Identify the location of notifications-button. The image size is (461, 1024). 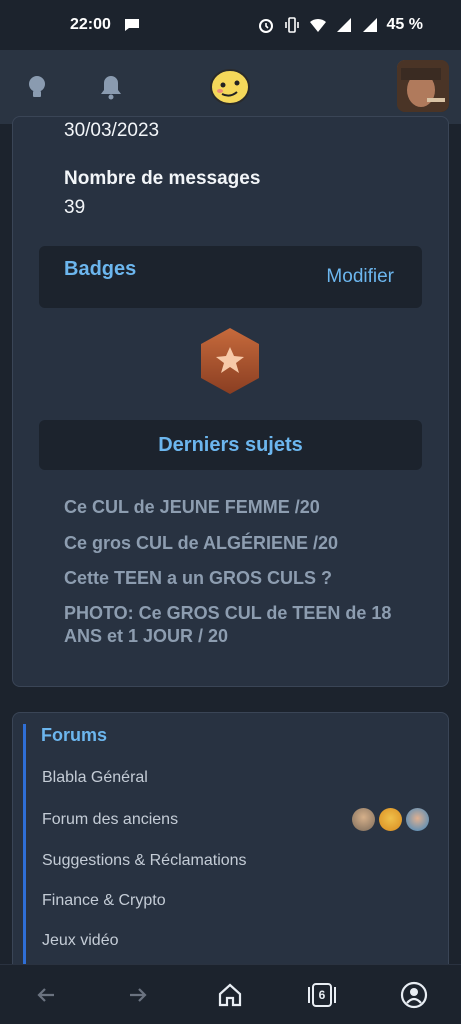
(111, 87).